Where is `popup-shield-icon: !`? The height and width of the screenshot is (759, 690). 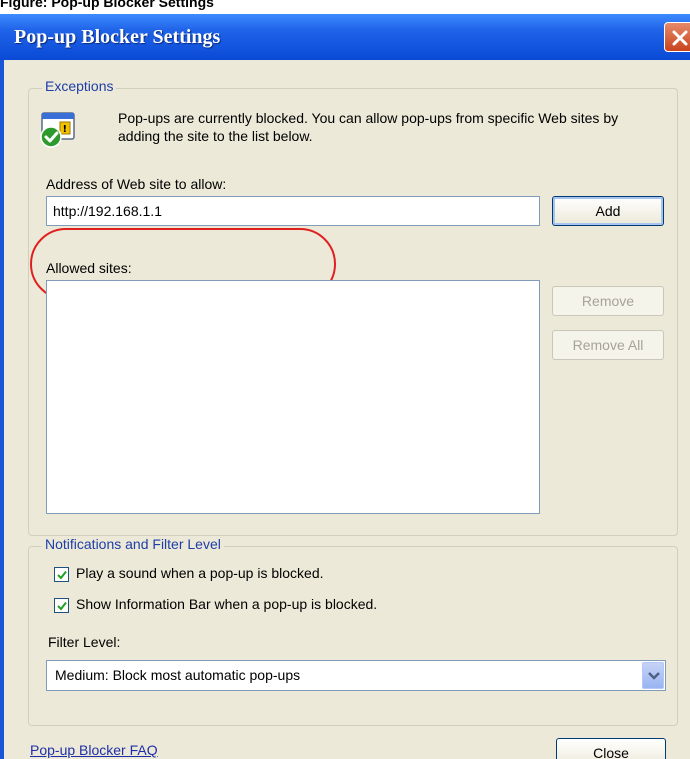
popup-shield-icon: ! is located at coordinates (57, 130).